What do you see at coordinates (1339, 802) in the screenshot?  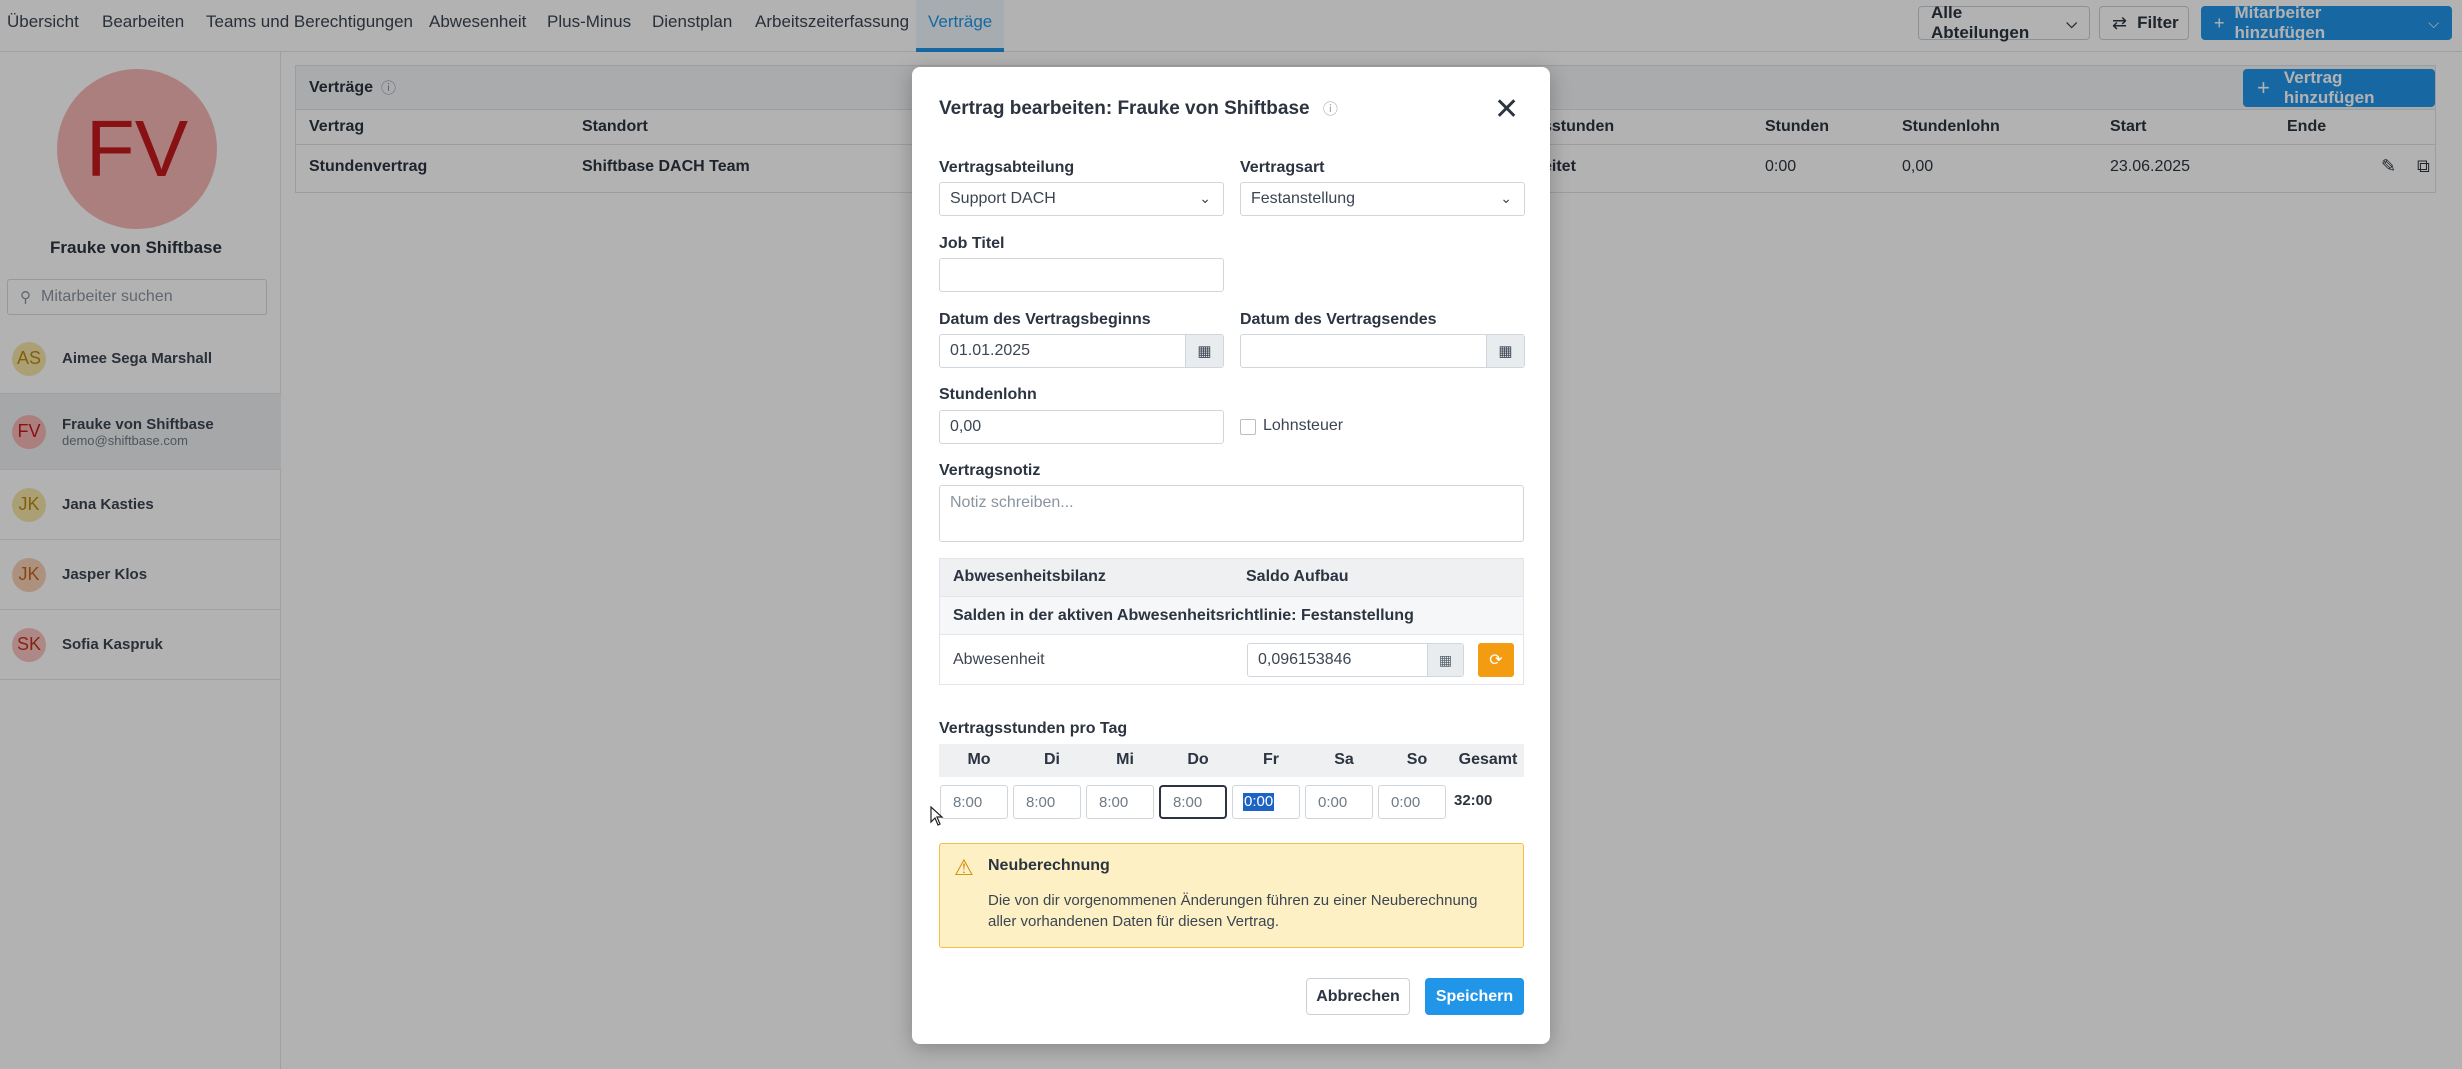 I see `hours-input-sa` at bounding box center [1339, 802].